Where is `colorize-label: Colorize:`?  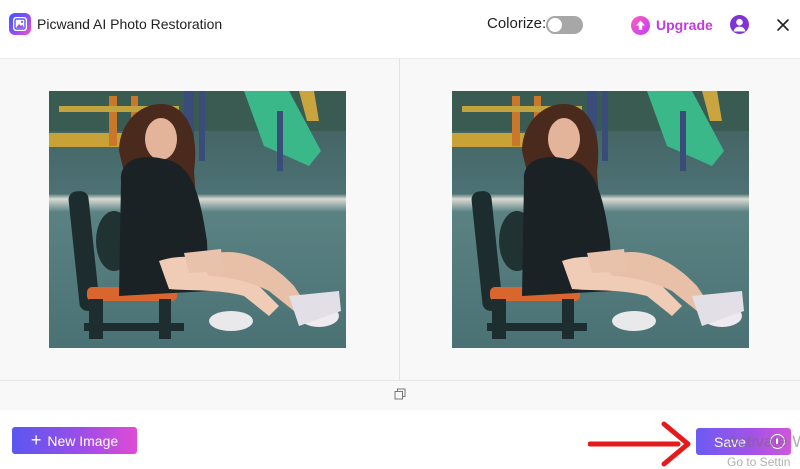
colorize-label: Colorize: is located at coordinates (517, 23).